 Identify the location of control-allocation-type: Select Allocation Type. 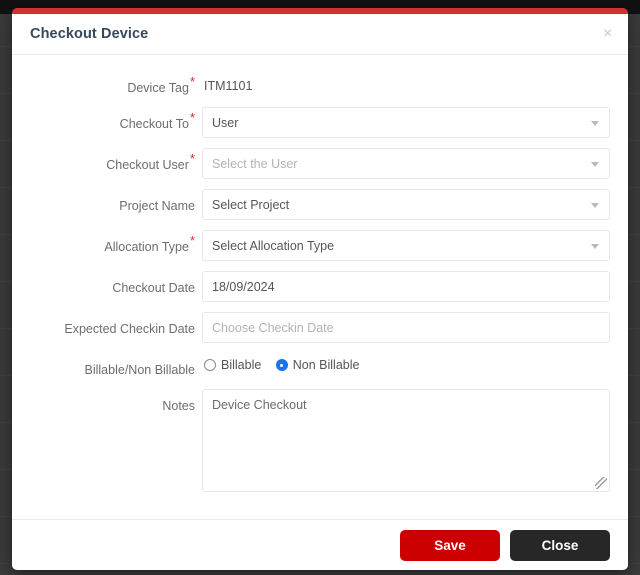
(415, 245).